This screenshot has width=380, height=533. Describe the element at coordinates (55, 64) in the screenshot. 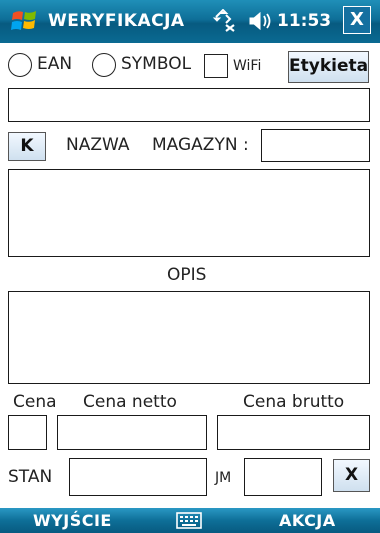

I see `ean-label: EAN` at that location.